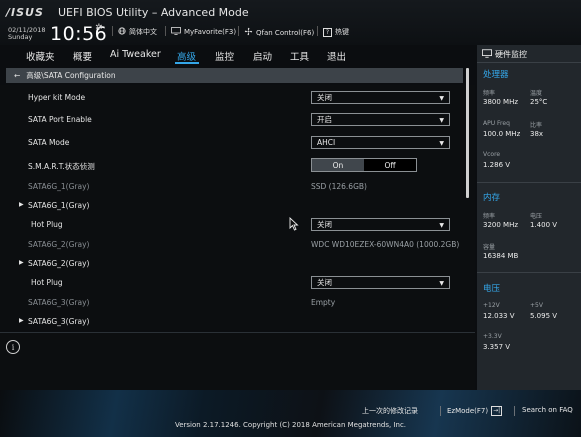 The image size is (581, 437). Describe the element at coordinates (496, 75) in the screenshot. I see `processor-heading: 处理器` at that location.